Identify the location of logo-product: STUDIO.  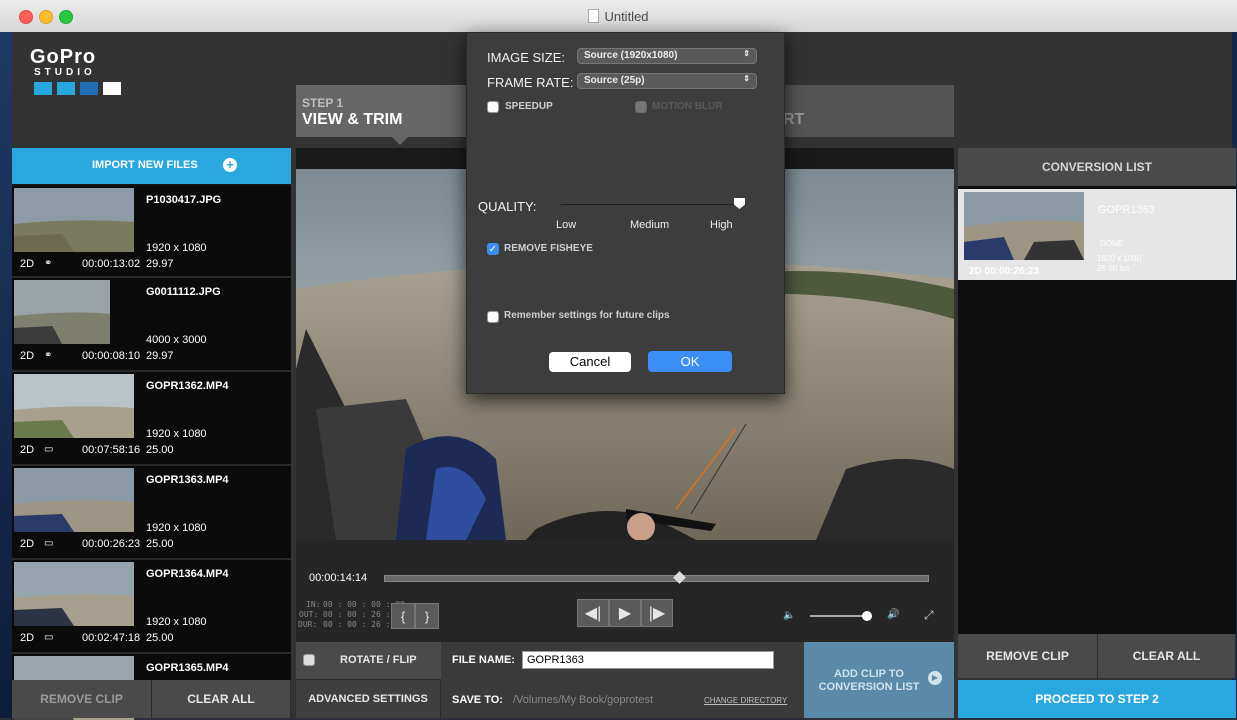
(65, 72).